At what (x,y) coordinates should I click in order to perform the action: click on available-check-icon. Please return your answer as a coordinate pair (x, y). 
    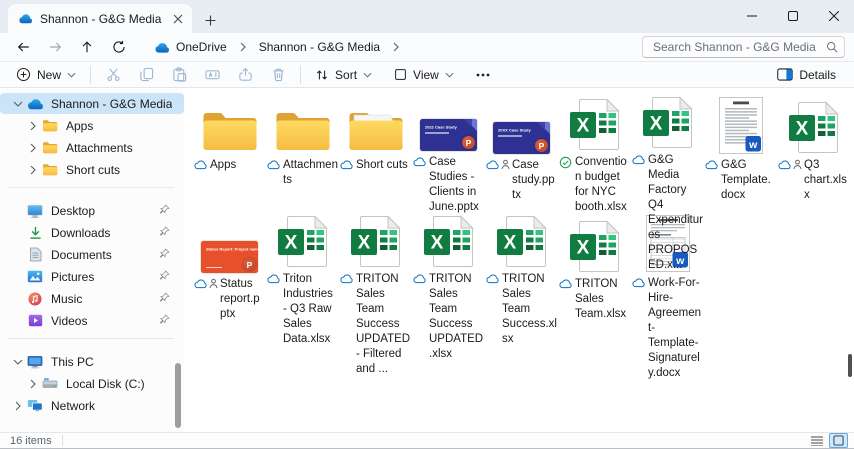
    Looking at the image, I should click on (565, 162).